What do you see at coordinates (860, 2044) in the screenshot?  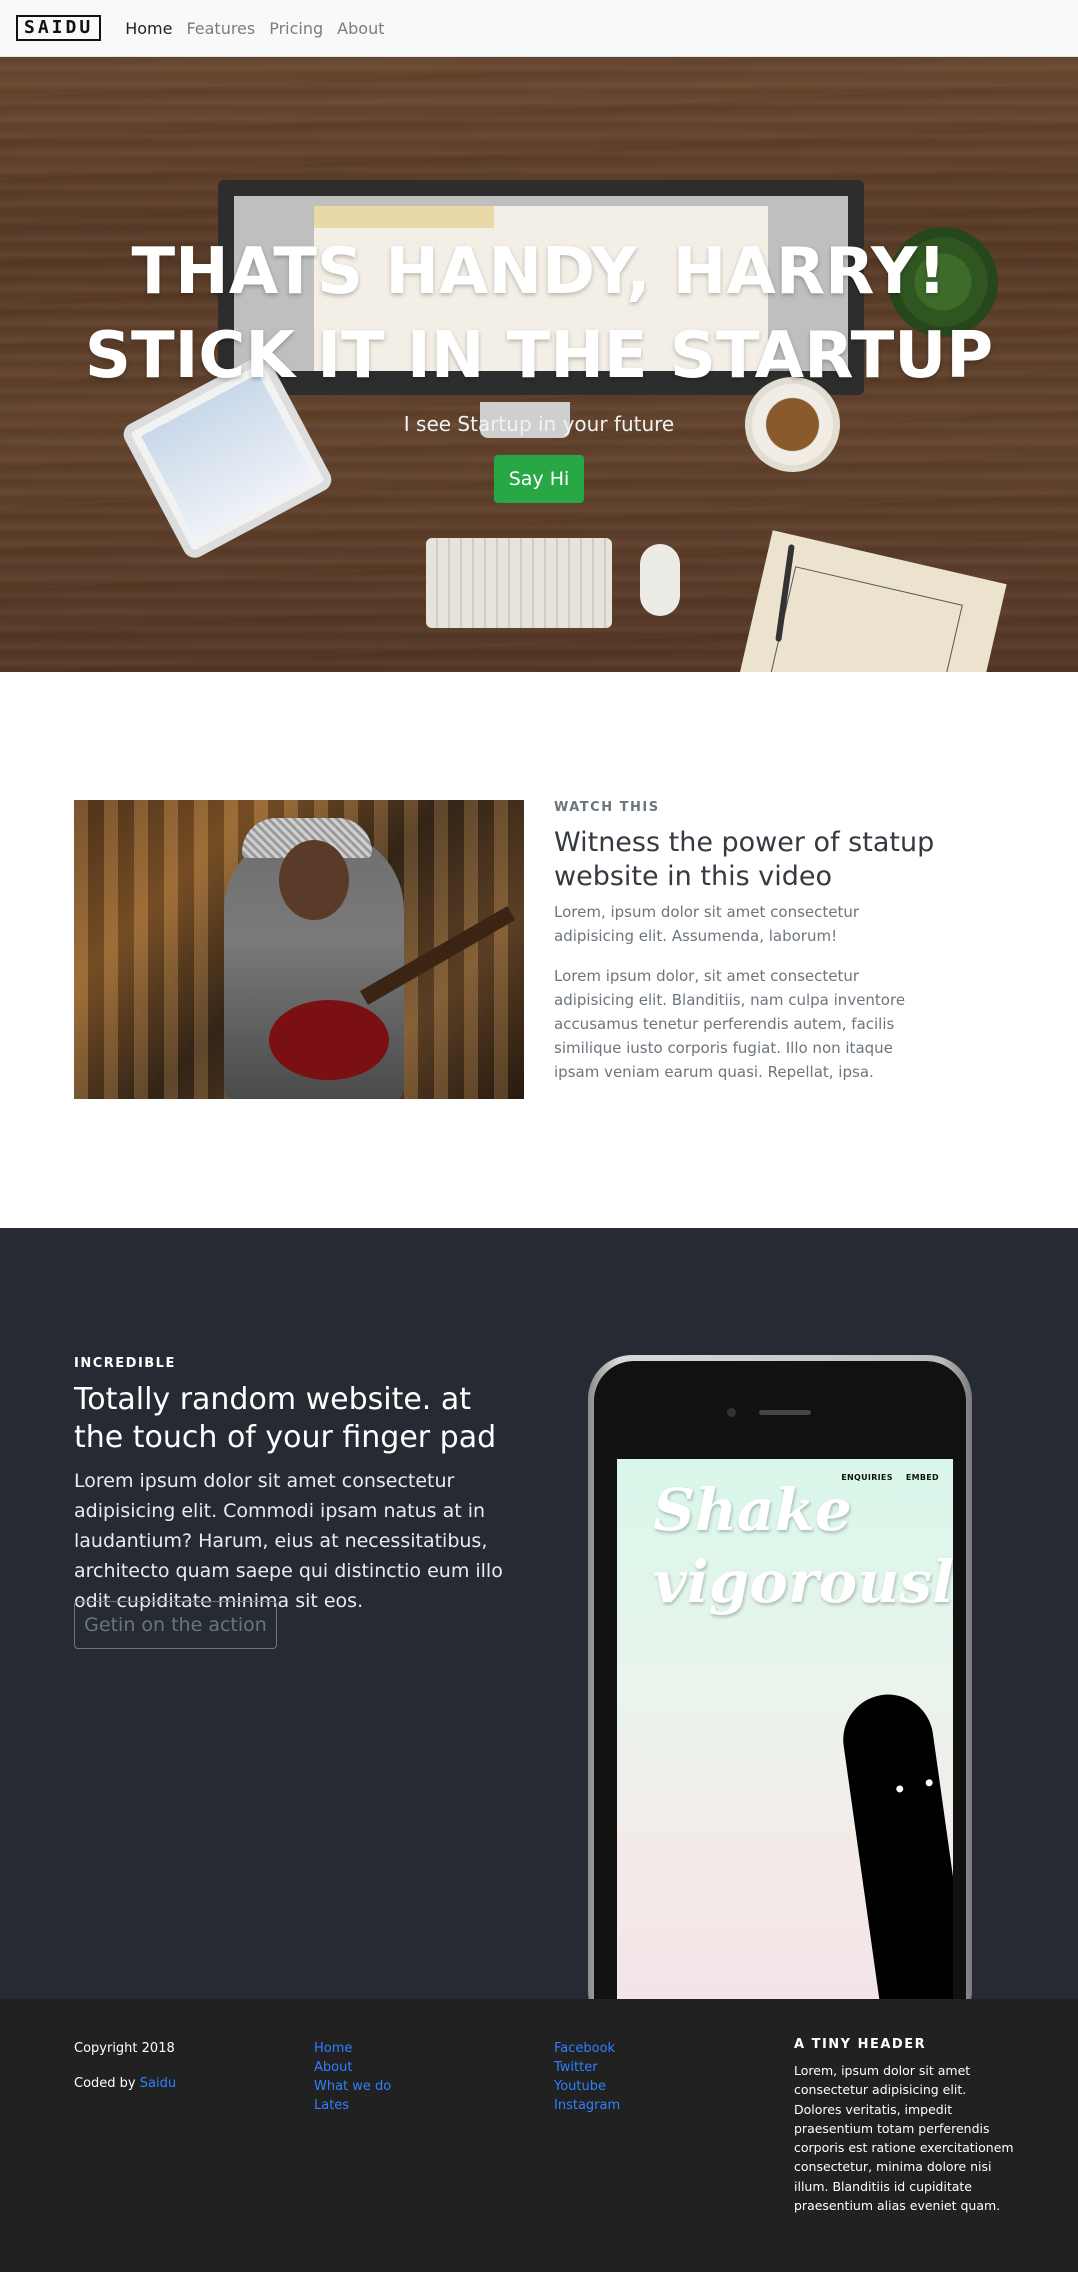 I see `footer-header: A TINY HEADER` at bounding box center [860, 2044].